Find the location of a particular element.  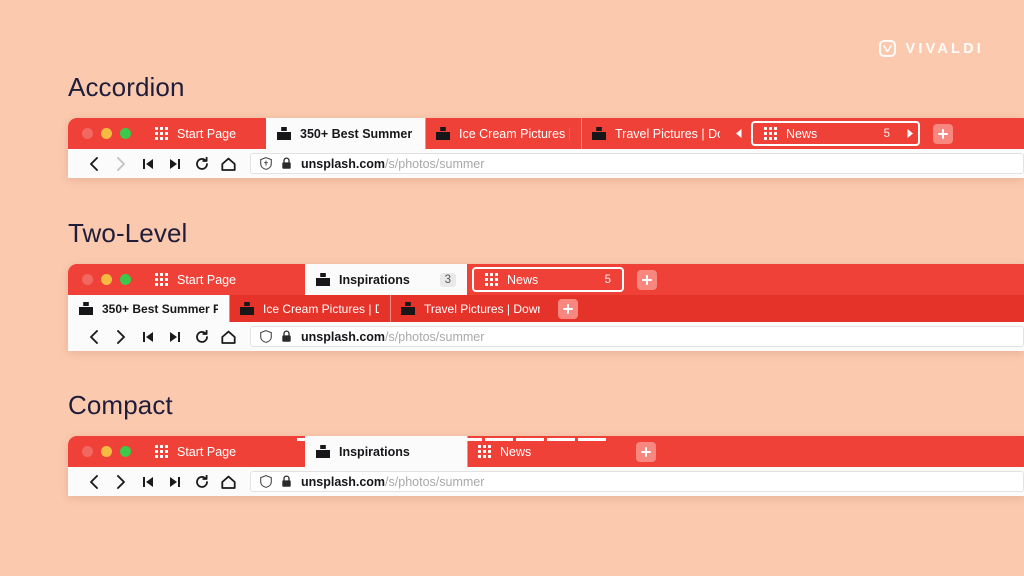

tab-stack-inspirations: Inspirations 3 is located at coordinates (386, 279).